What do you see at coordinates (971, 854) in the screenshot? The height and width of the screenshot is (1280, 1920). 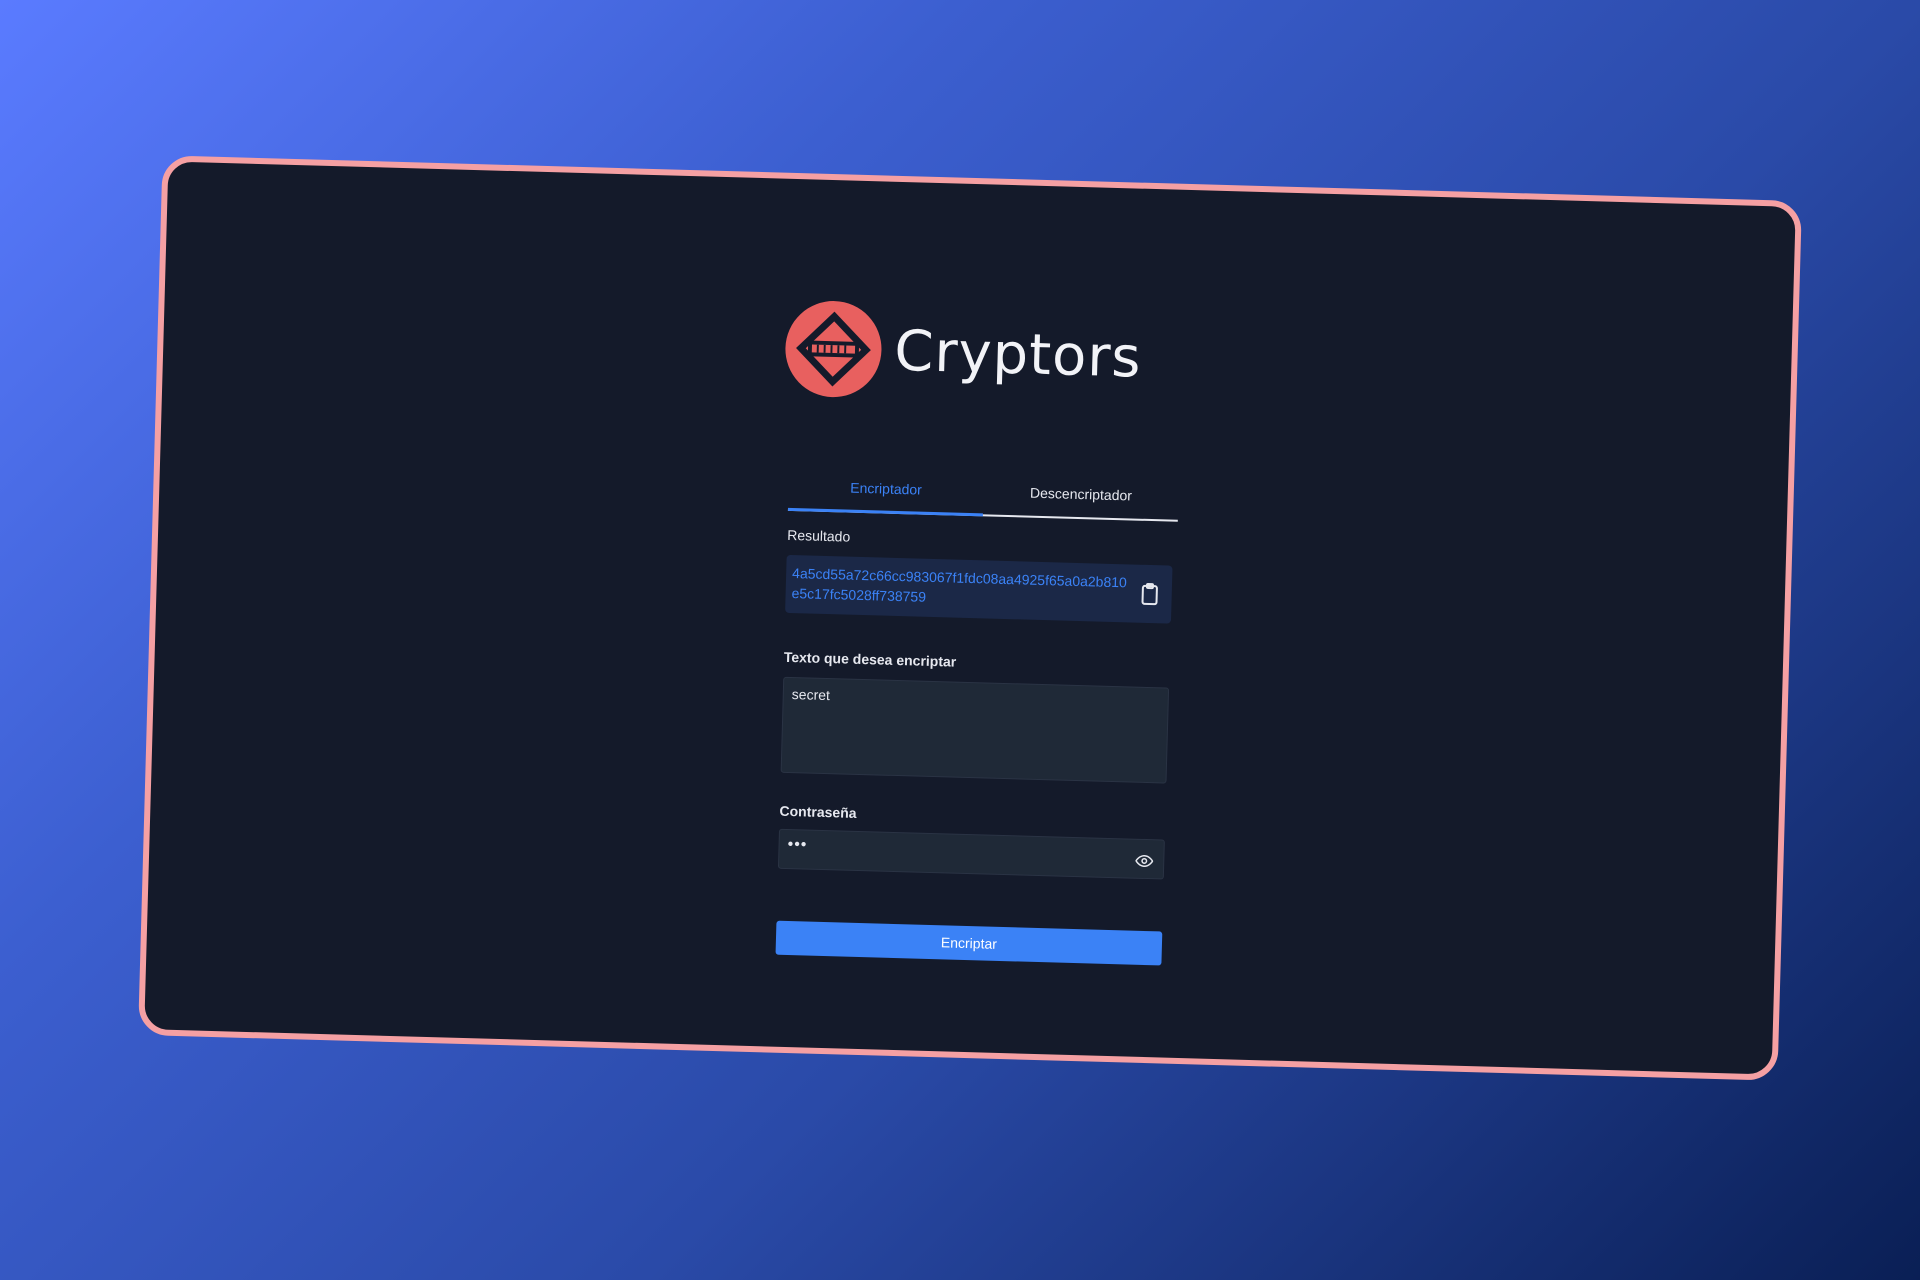 I see `password-field: •••` at bounding box center [971, 854].